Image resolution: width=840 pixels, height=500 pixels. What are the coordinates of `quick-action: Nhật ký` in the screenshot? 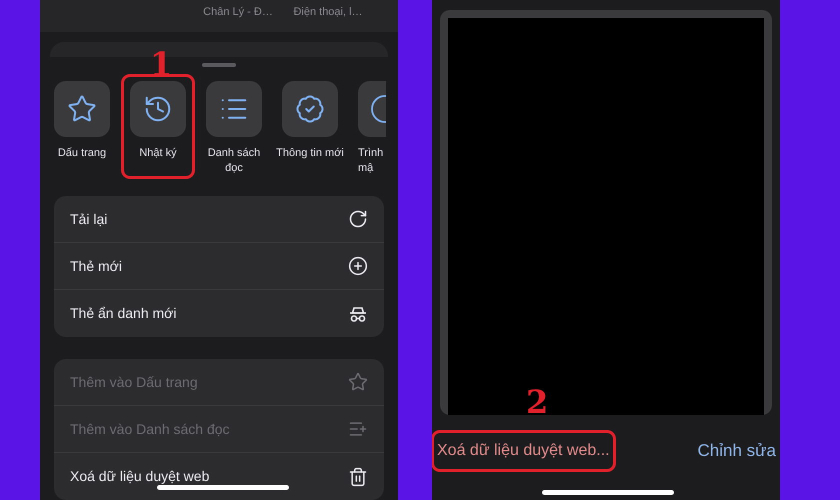 It's located at (158, 126).